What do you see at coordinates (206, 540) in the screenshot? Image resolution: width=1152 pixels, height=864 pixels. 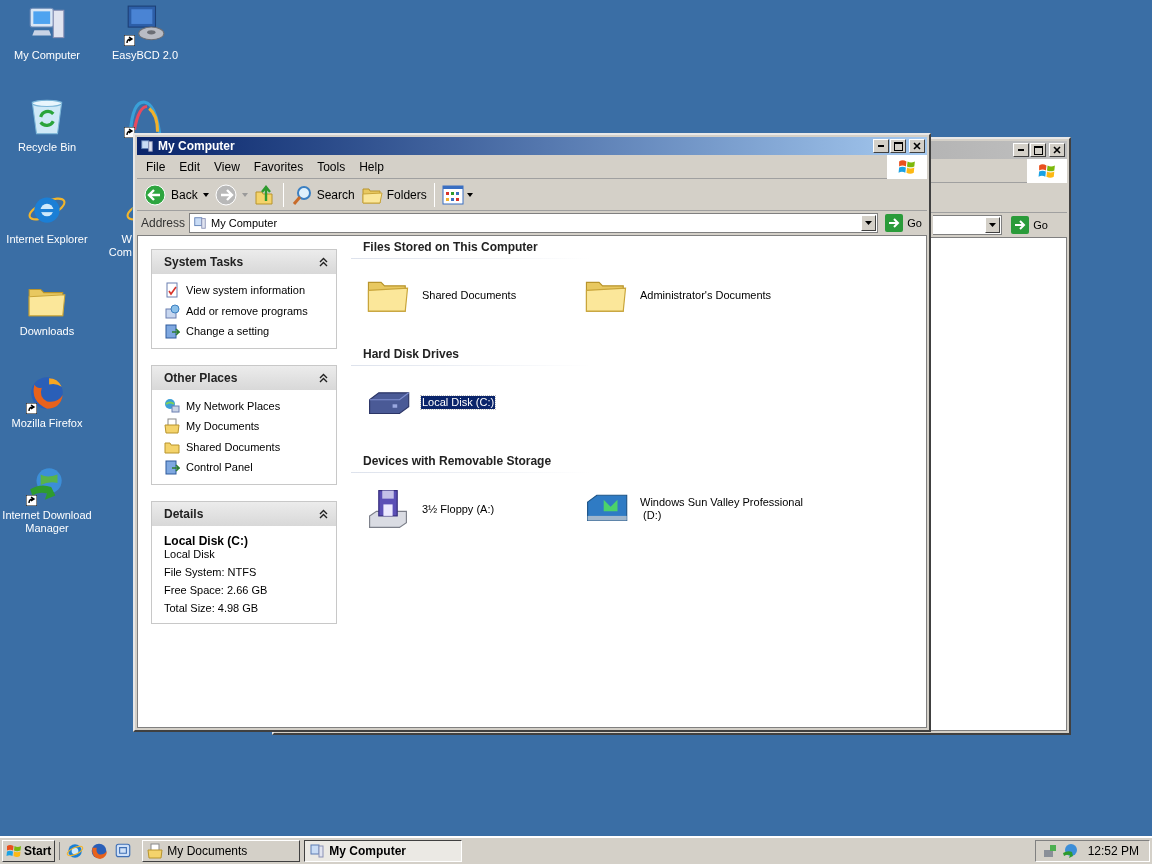 I see `details-name: Local Disk (C:)` at bounding box center [206, 540].